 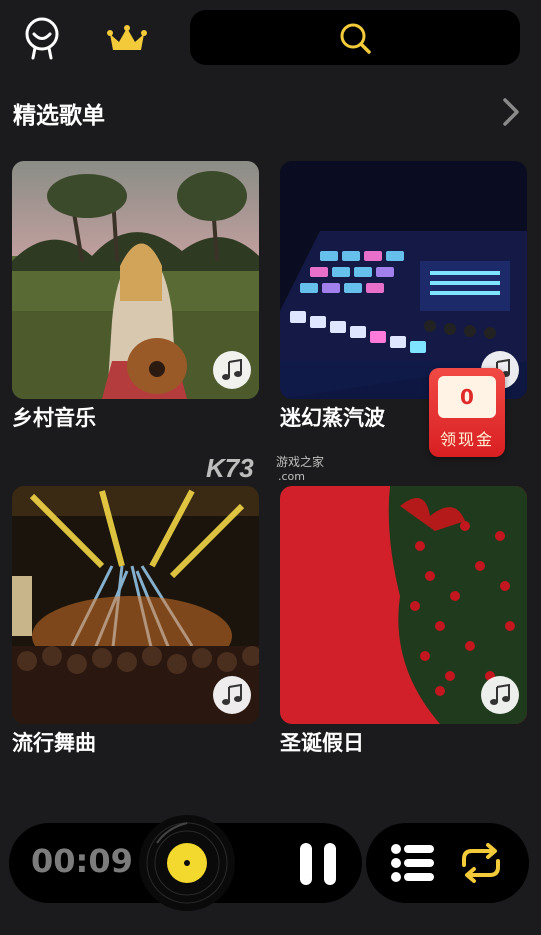 I want to click on pause-icon, so click(x=318, y=864).